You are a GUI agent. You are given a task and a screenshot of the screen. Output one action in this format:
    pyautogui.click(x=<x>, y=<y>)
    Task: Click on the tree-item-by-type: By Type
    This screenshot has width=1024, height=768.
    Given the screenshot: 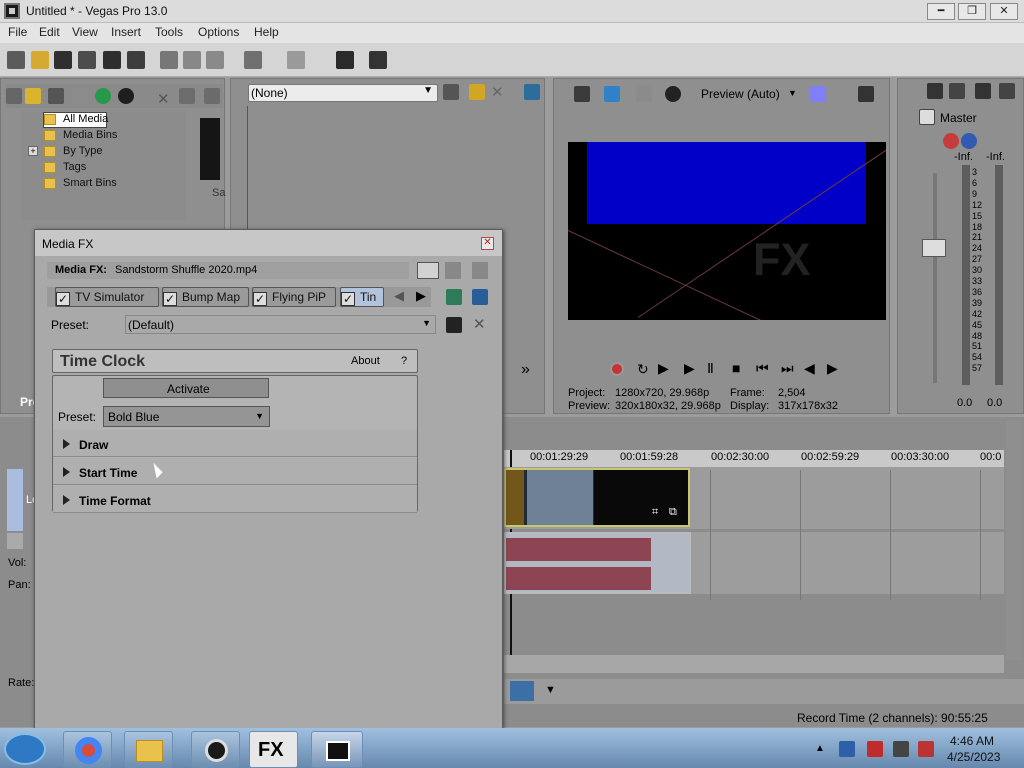 What is the action you would take?
    pyautogui.click(x=83, y=151)
    